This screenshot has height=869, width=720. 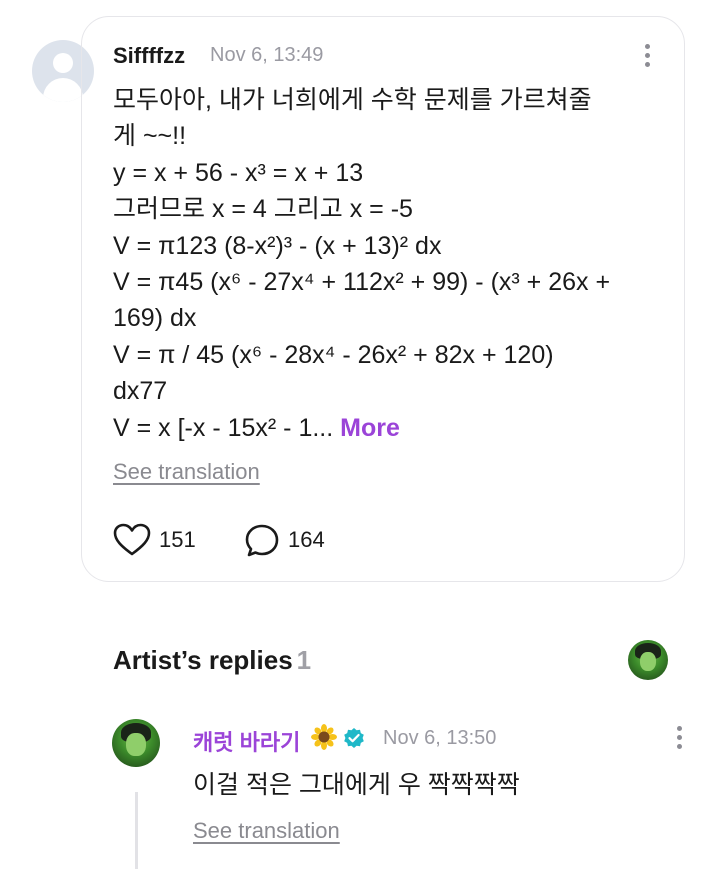 What do you see at coordinates (324, 737) in the screenshot?
I see `sunflower-emoji` at bounding box center [324, 737].